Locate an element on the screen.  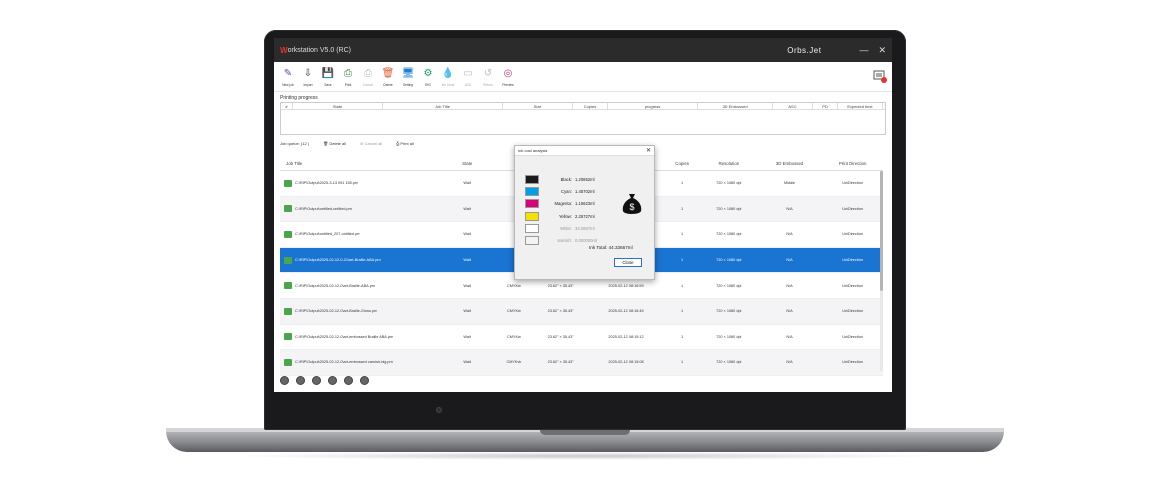
printer-status-icon is located at coordinates (880, 76).